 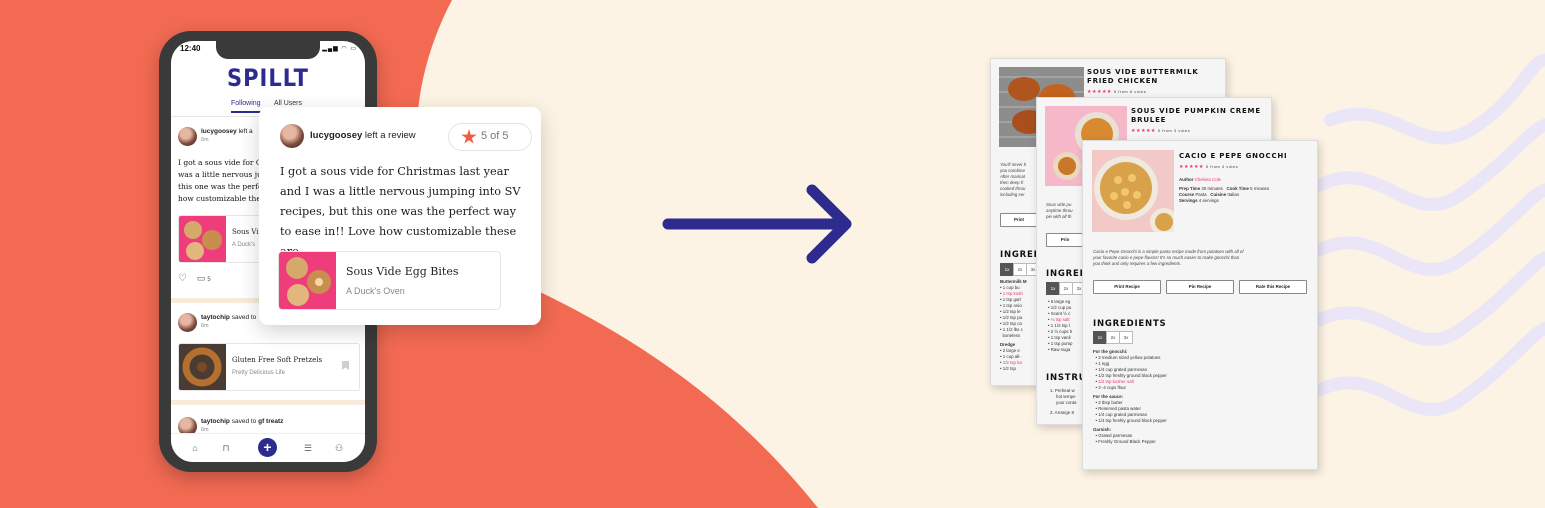 I want to click on ingredient-item: boneless, so click(x=1011, y=335).